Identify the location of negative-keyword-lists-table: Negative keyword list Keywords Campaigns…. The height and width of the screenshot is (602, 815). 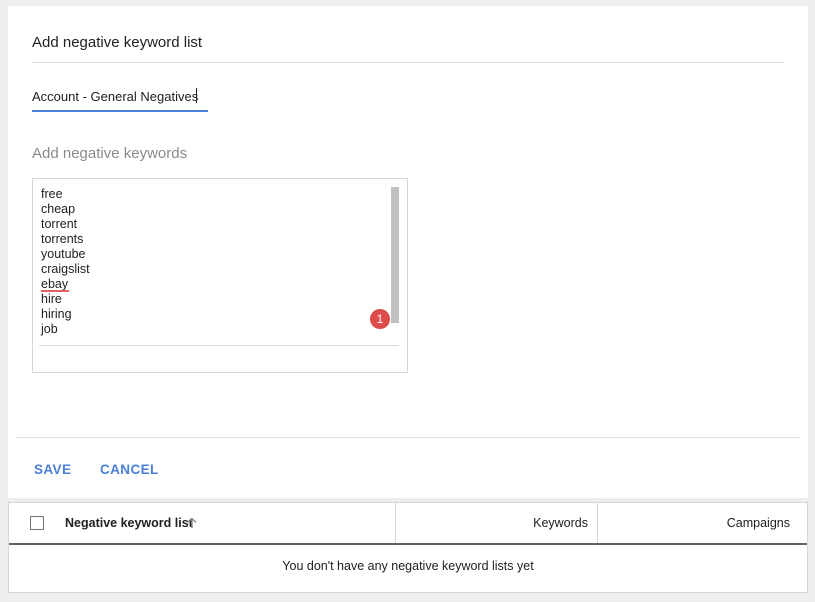
(408, 547).